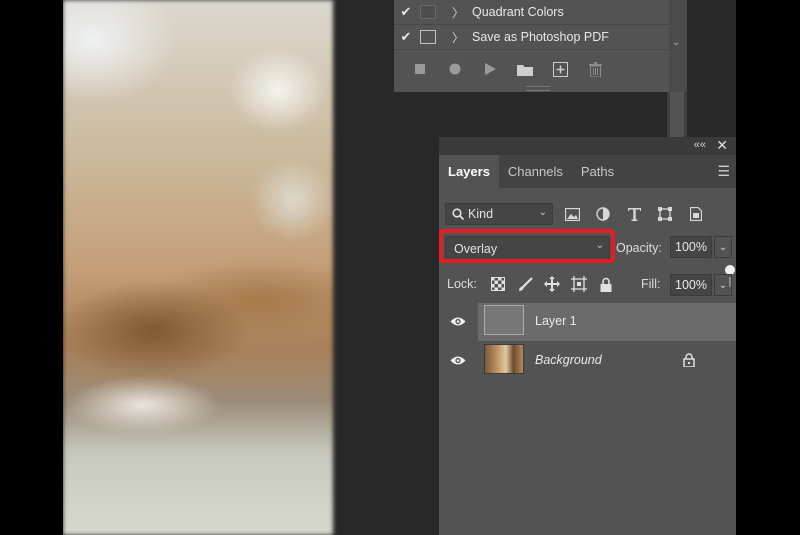 The width and height of the screenshot is (800, 535). What do you see at coordinates (700, 145) in the screenshot?
I see `collapse-icon: ««` at bounding box center [700, 145].